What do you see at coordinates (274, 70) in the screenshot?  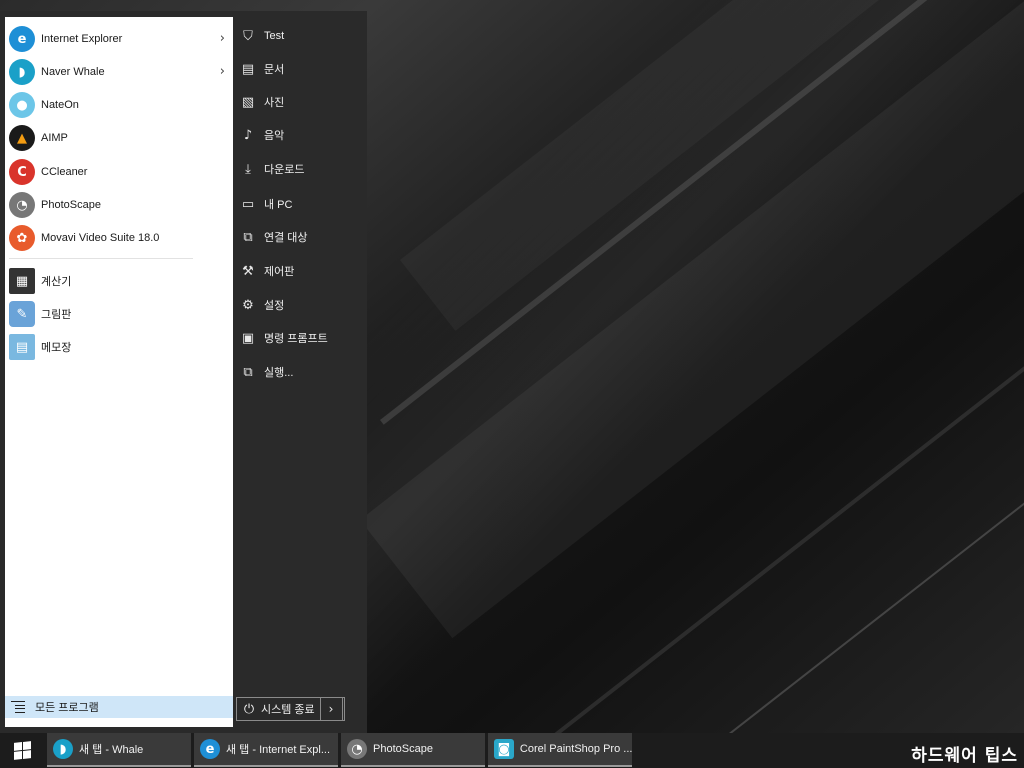 I see `place-label: 문서` at bounding box center [274, 70].